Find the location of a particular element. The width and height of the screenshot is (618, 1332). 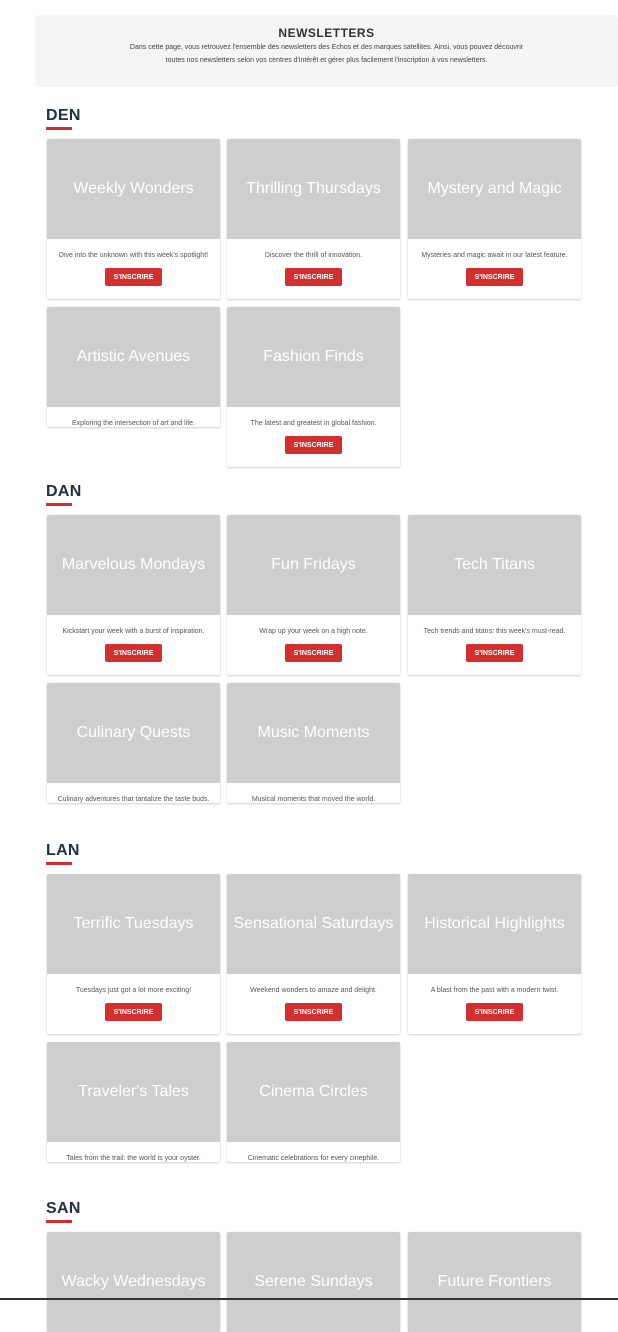

newsletter-image: Fashion Finds is located at coordinates (313, 357).